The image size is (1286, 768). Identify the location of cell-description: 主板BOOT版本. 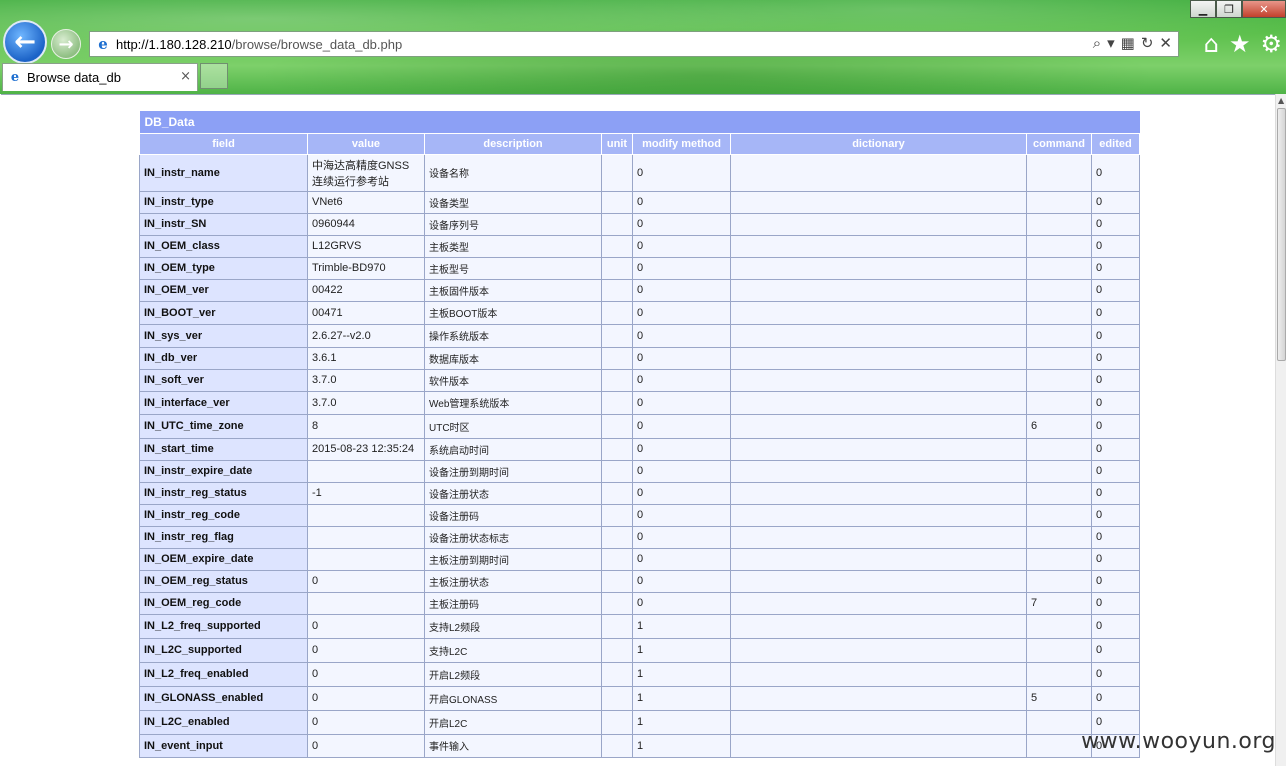
(513, 312).